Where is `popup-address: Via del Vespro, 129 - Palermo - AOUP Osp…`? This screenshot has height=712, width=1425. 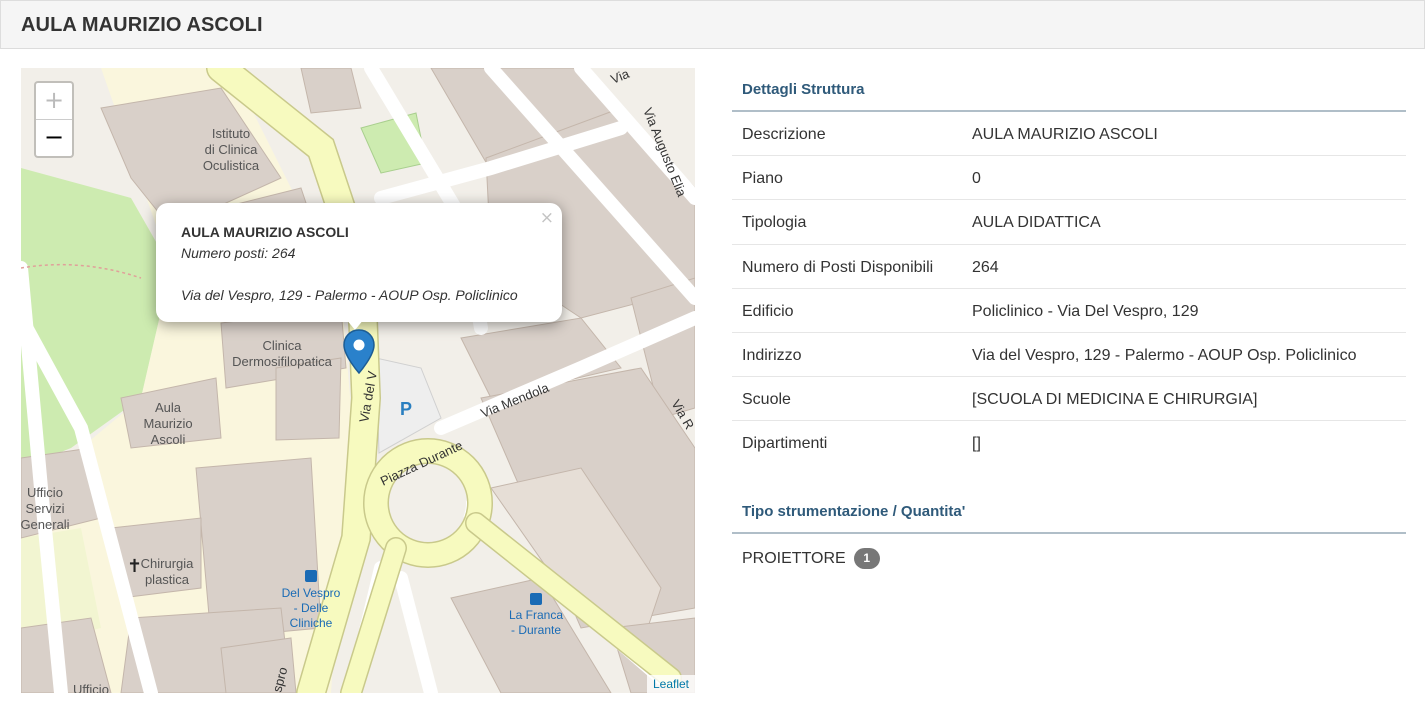 popup-address: Via del Vespro, 129 - Palermo - AOUP Osp… is located at coordinates (349, 295).